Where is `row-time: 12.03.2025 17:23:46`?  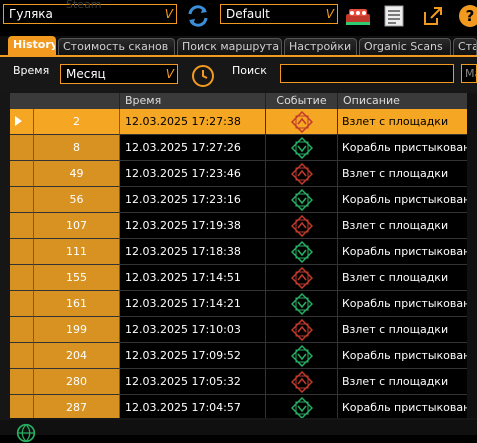 row-time: 12.03.2025 17:23:46 is located at coordinates (193, 174).